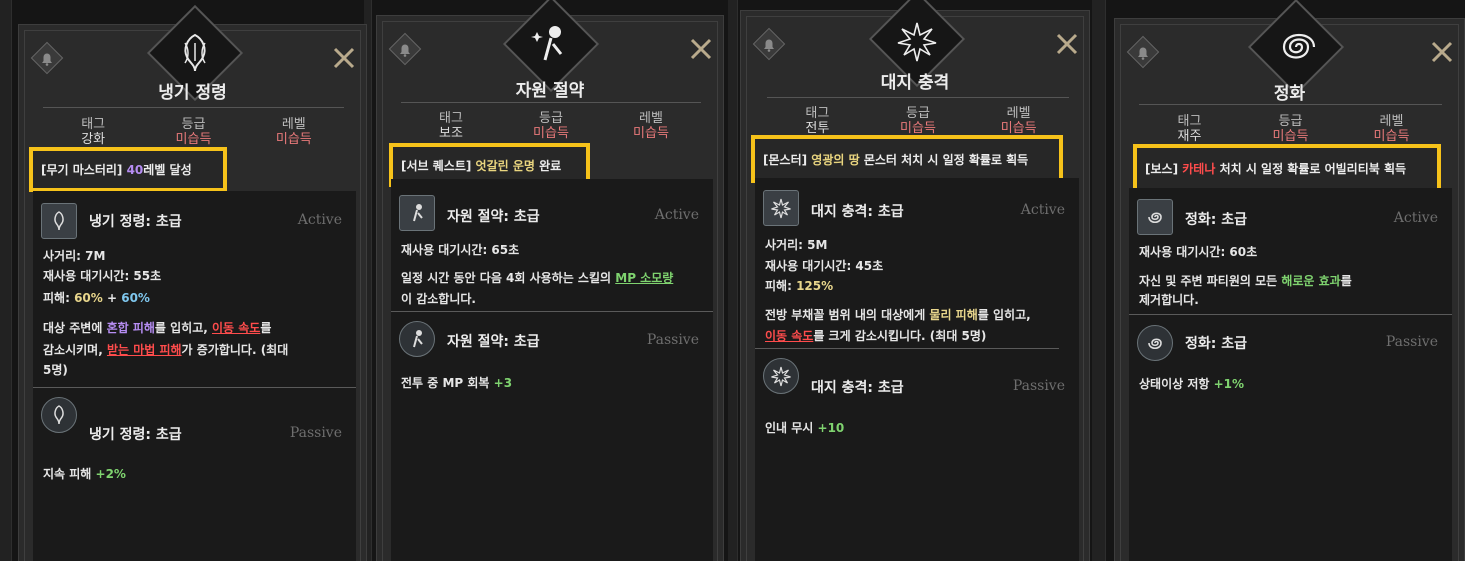  Describe the element at coordinates (135, 435) in the screenshot. I see `passive-skill-name: 냉기 정령: 초급` at that location.